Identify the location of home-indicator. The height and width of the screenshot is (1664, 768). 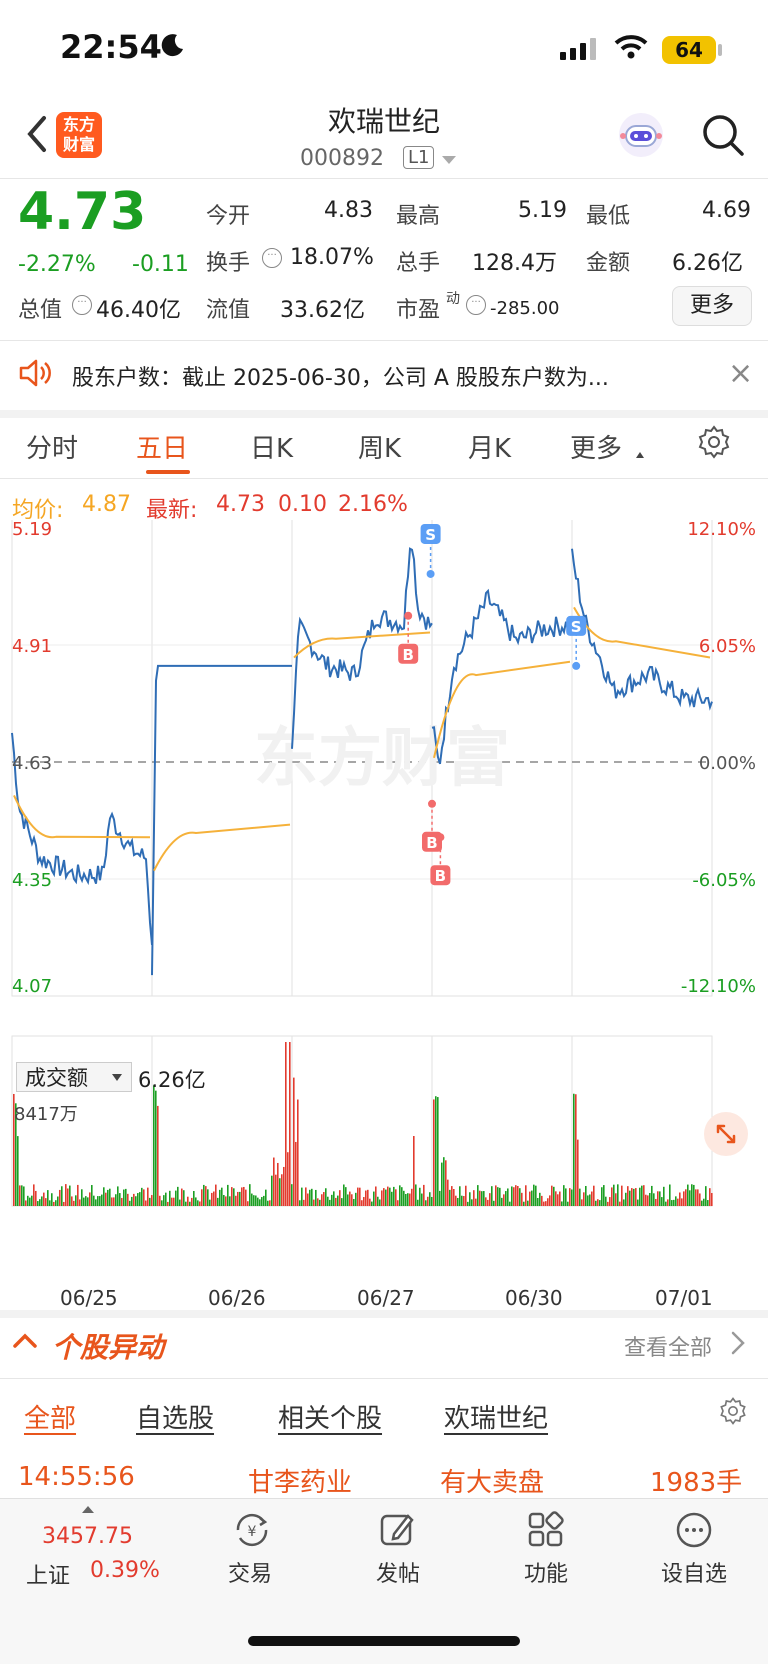
(384, 1641).